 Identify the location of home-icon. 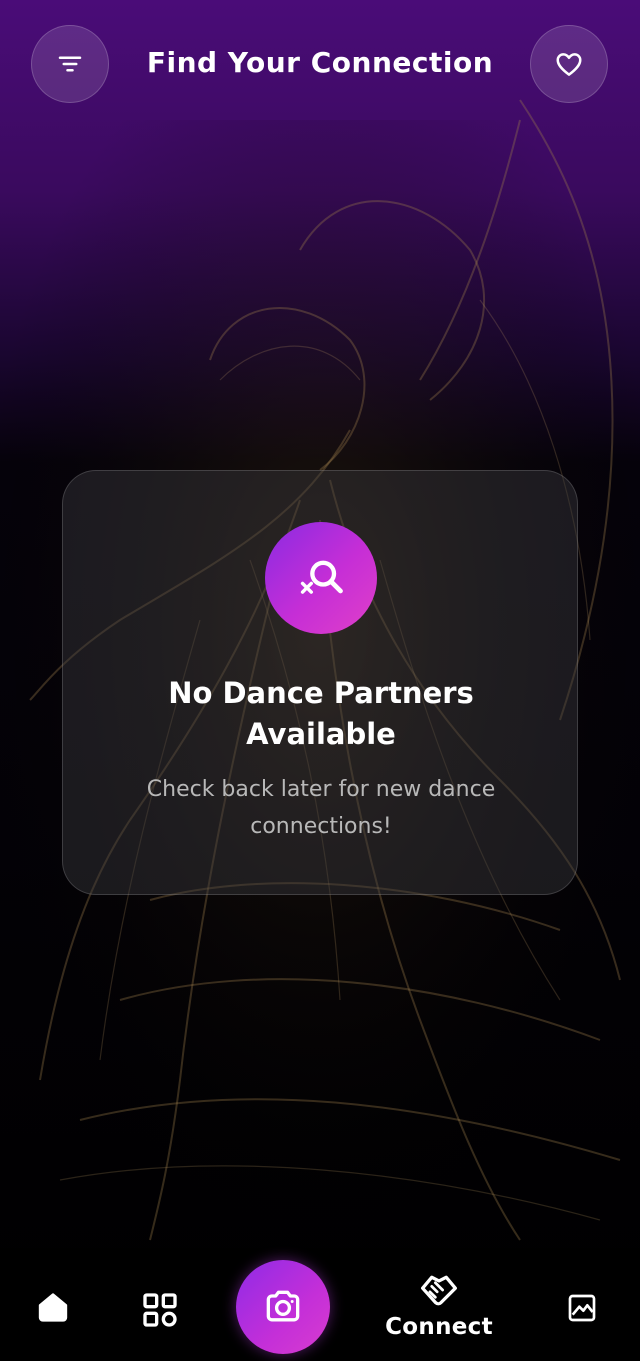
(53, 1307).